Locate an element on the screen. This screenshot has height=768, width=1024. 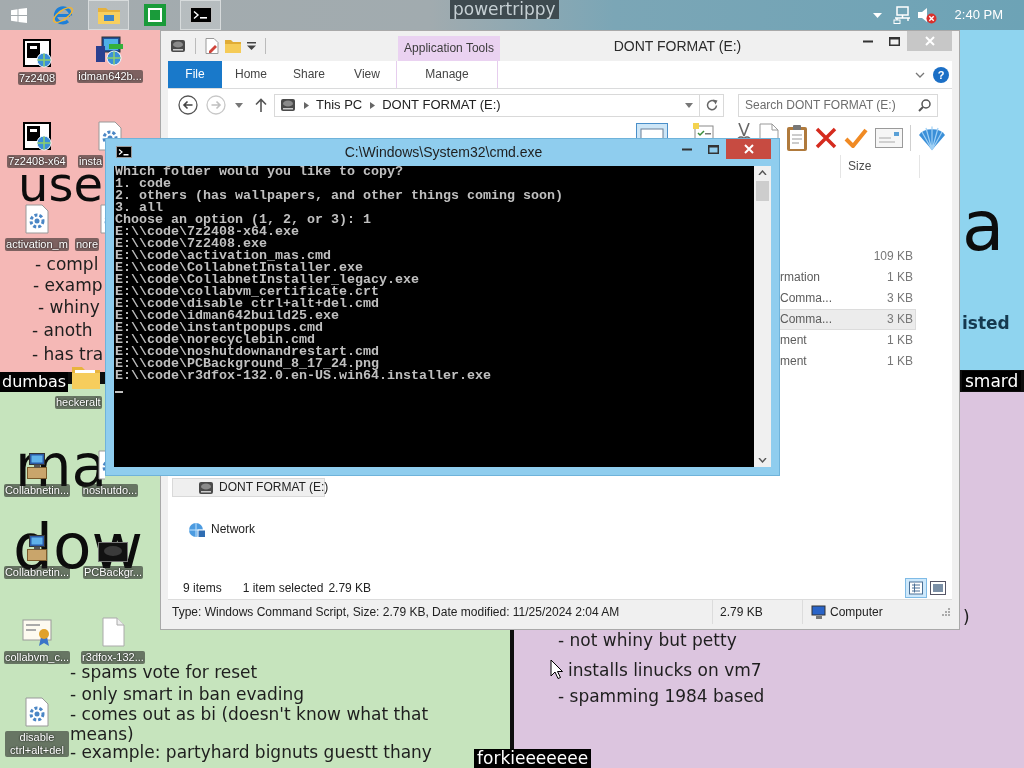
scroll-thumb is located at coordinates (762, 191).